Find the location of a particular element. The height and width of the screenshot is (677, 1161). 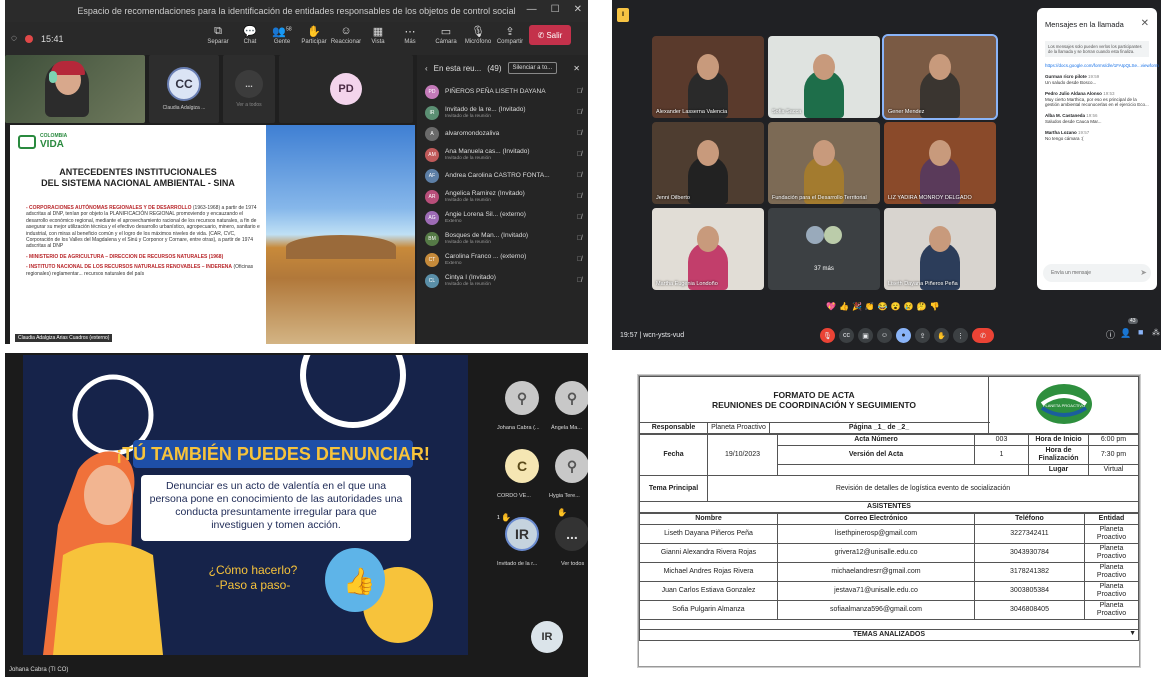

back-icon: ‹ is located at coordinates (426, 68).